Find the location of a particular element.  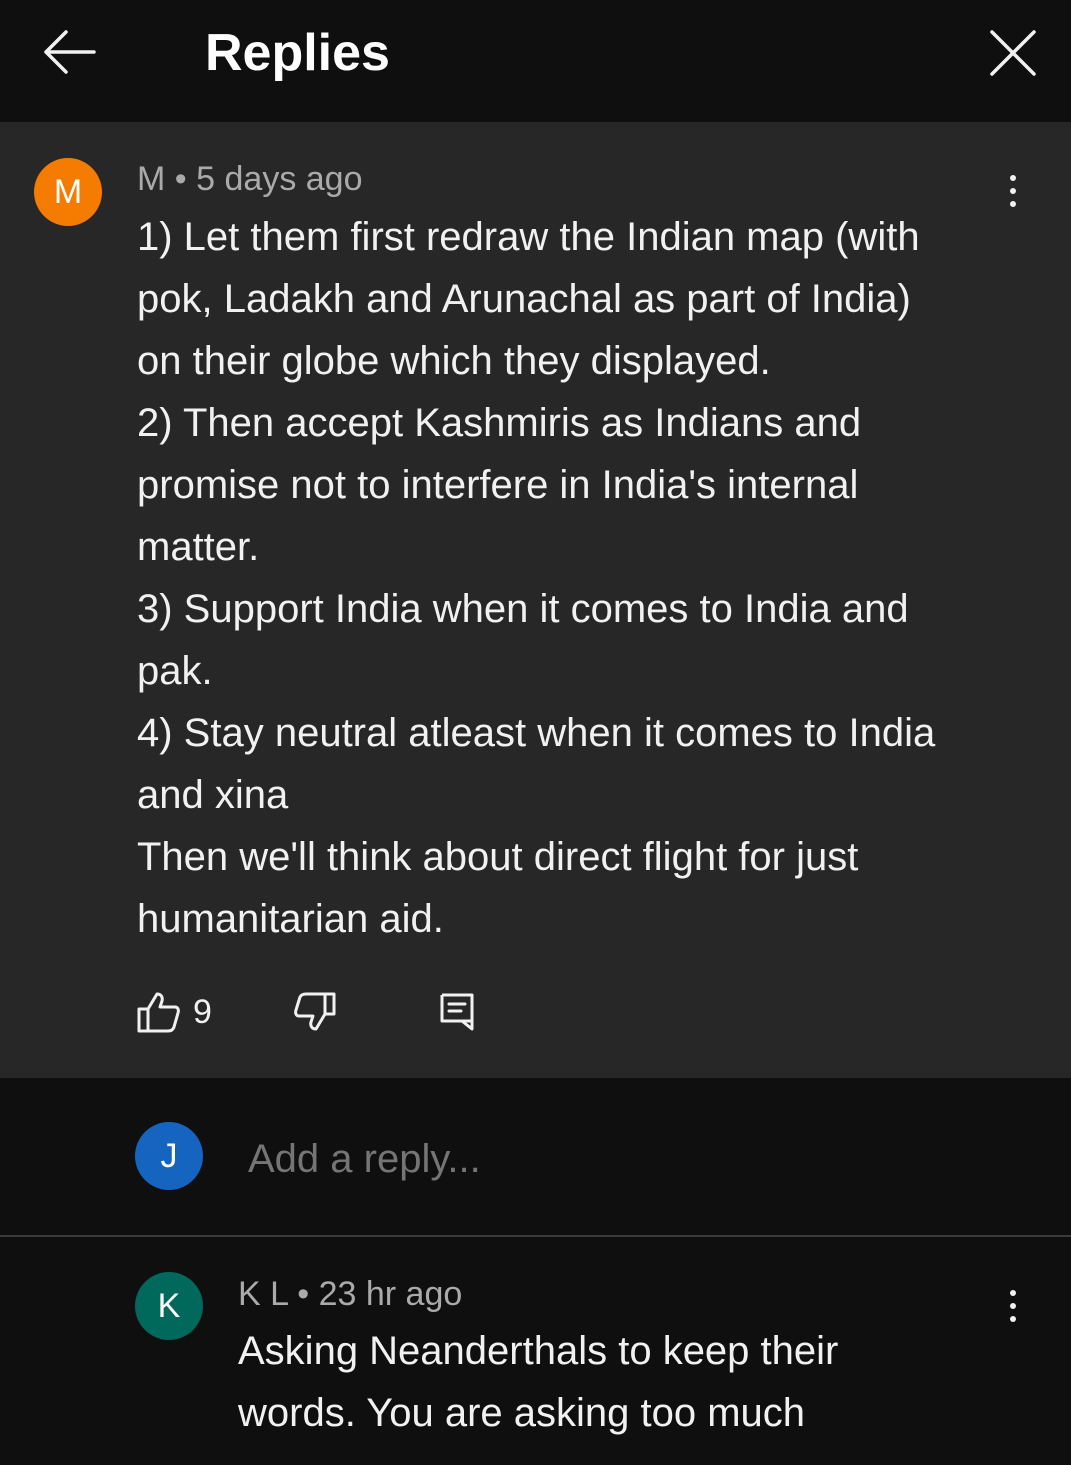

reply-time: 23 hr ago is located at coordinates (390, 1294).